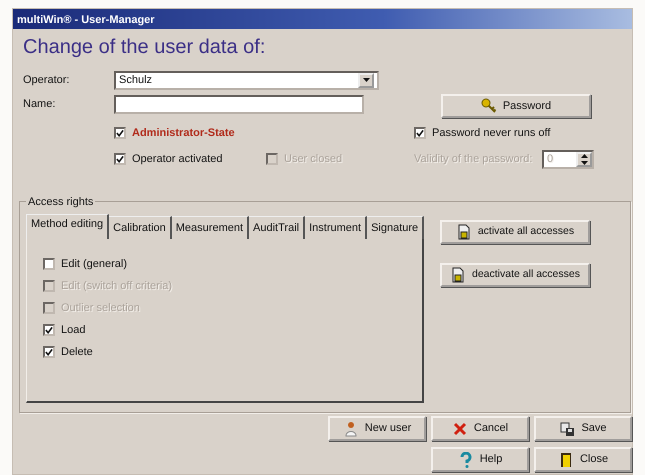  Describe the element at coordinates (46, 80) in the screenshot. I see `field-label: Operator:` at that location.